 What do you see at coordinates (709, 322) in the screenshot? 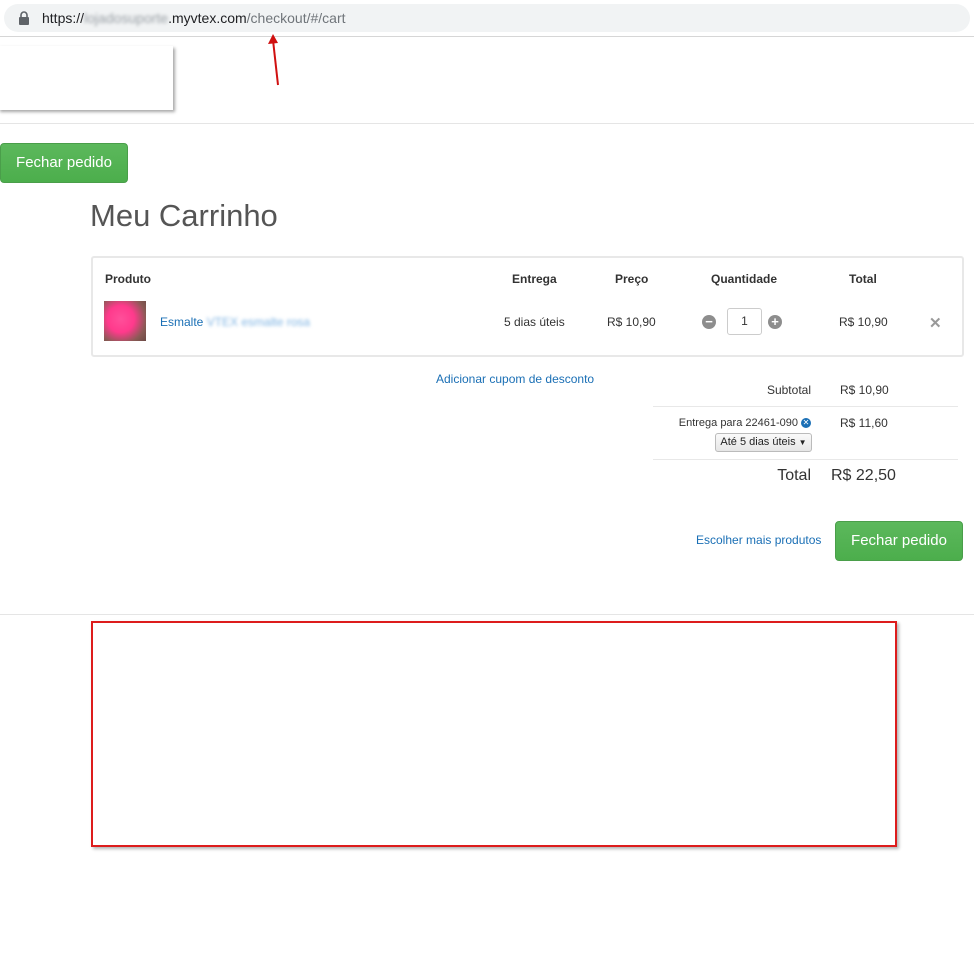
I see `quantity-decrease-icon: −` at bounding box center [709, 322].